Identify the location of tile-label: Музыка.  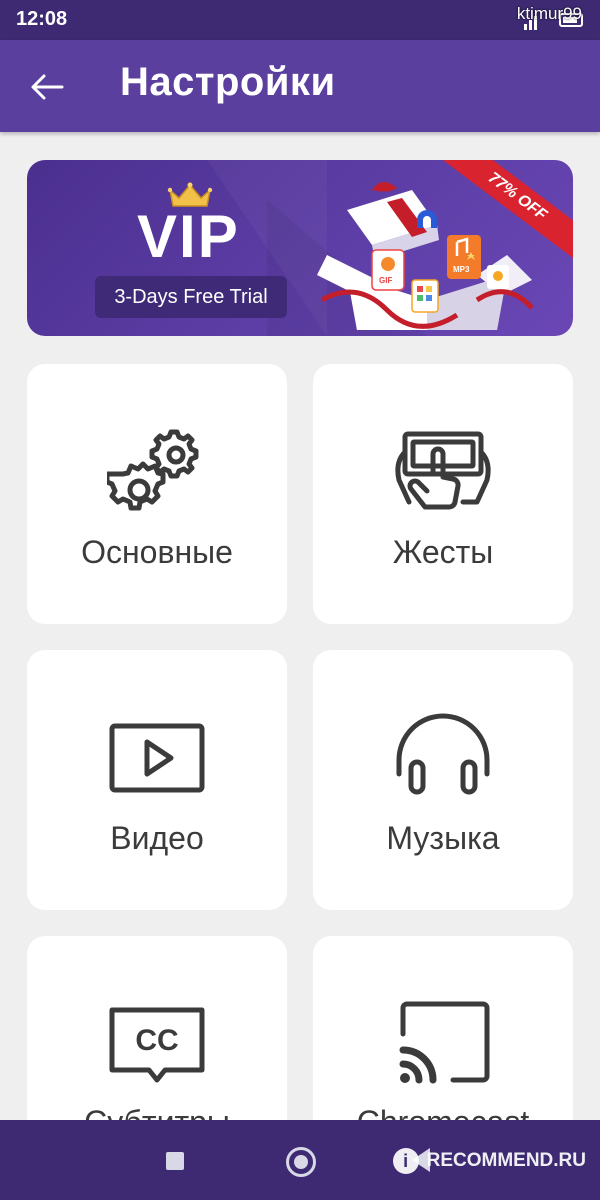
(443, 838).